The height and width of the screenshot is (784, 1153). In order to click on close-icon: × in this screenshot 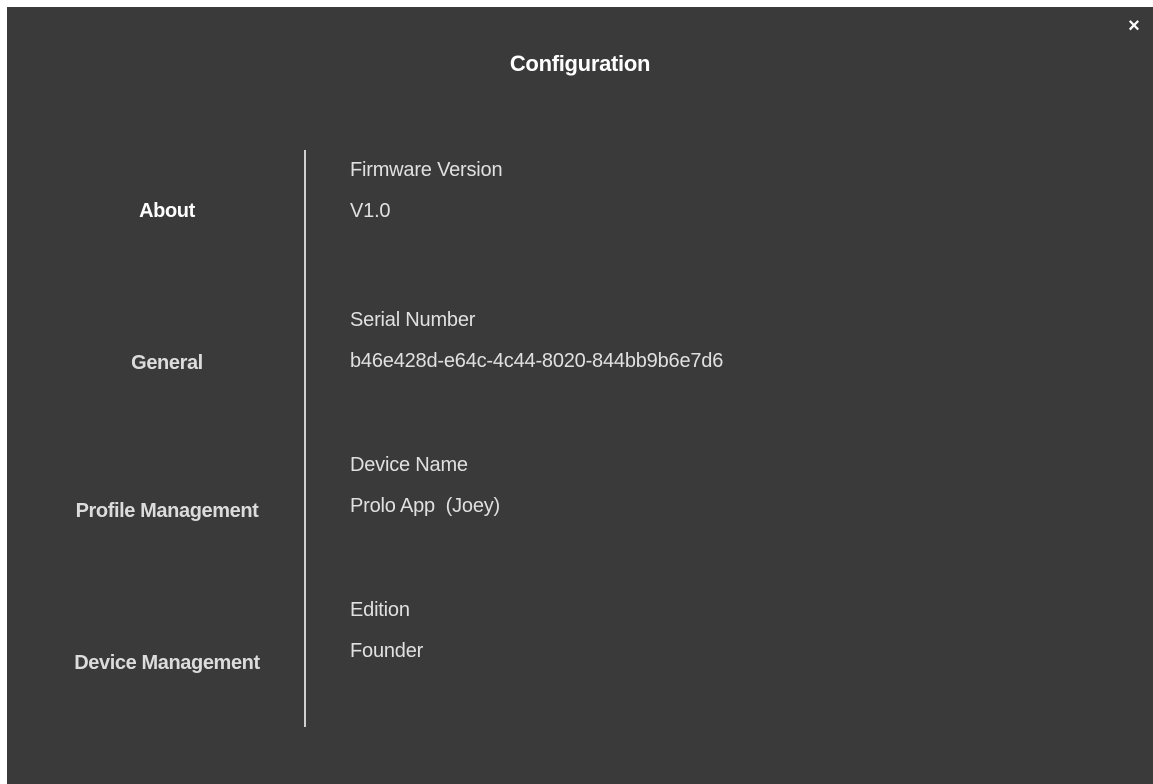, I will do `click(1134, 26)`.